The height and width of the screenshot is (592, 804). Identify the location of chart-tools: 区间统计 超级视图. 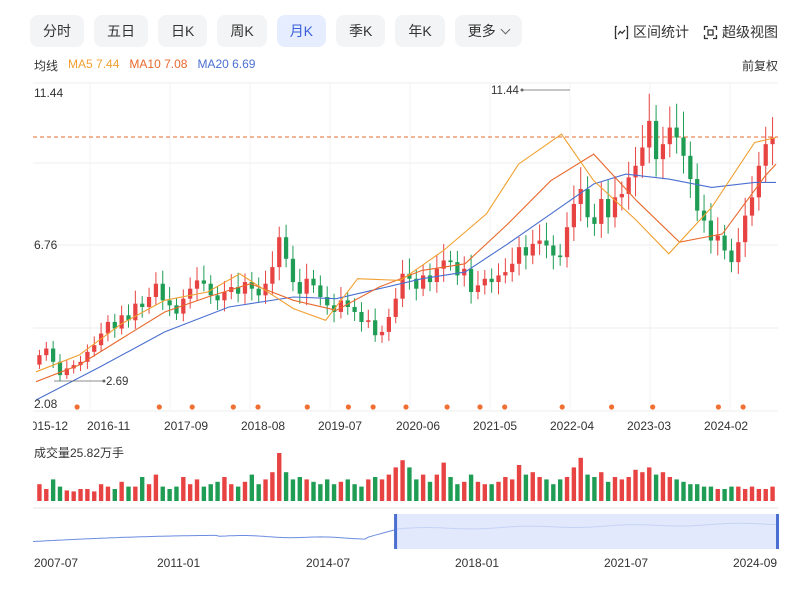
(696, 32).